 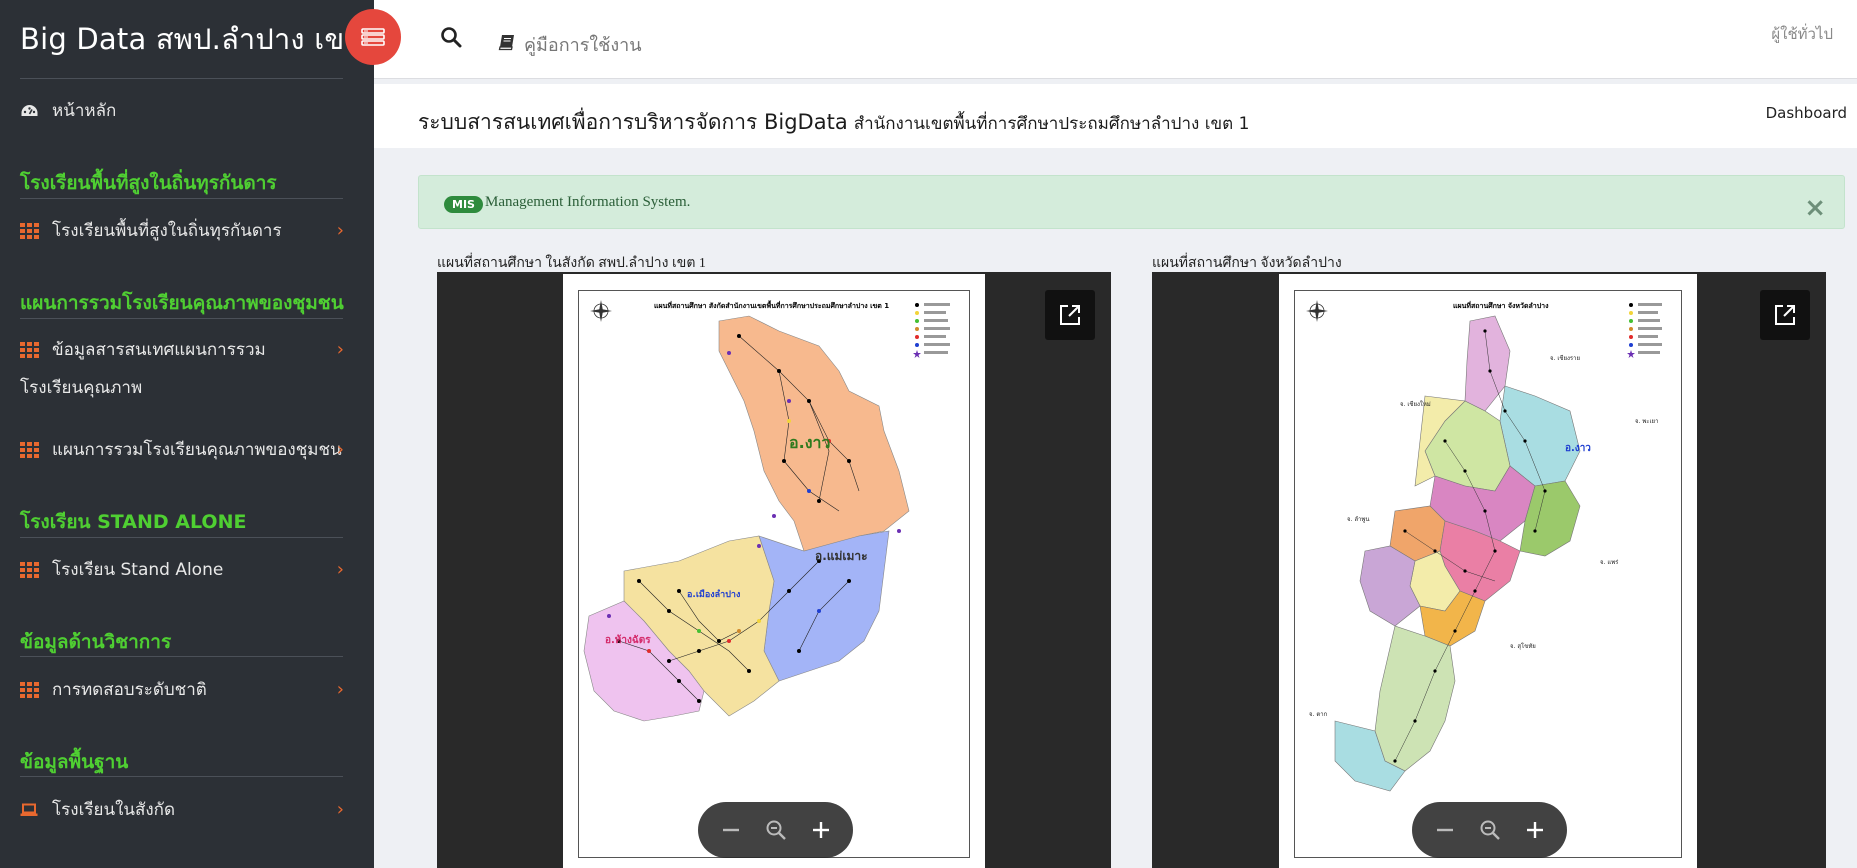 What do you see at coordinates (182, 111) in the screenshot?
I see `sidebar-item-home: หน้าหลัก` at bounding box center [182, 111].